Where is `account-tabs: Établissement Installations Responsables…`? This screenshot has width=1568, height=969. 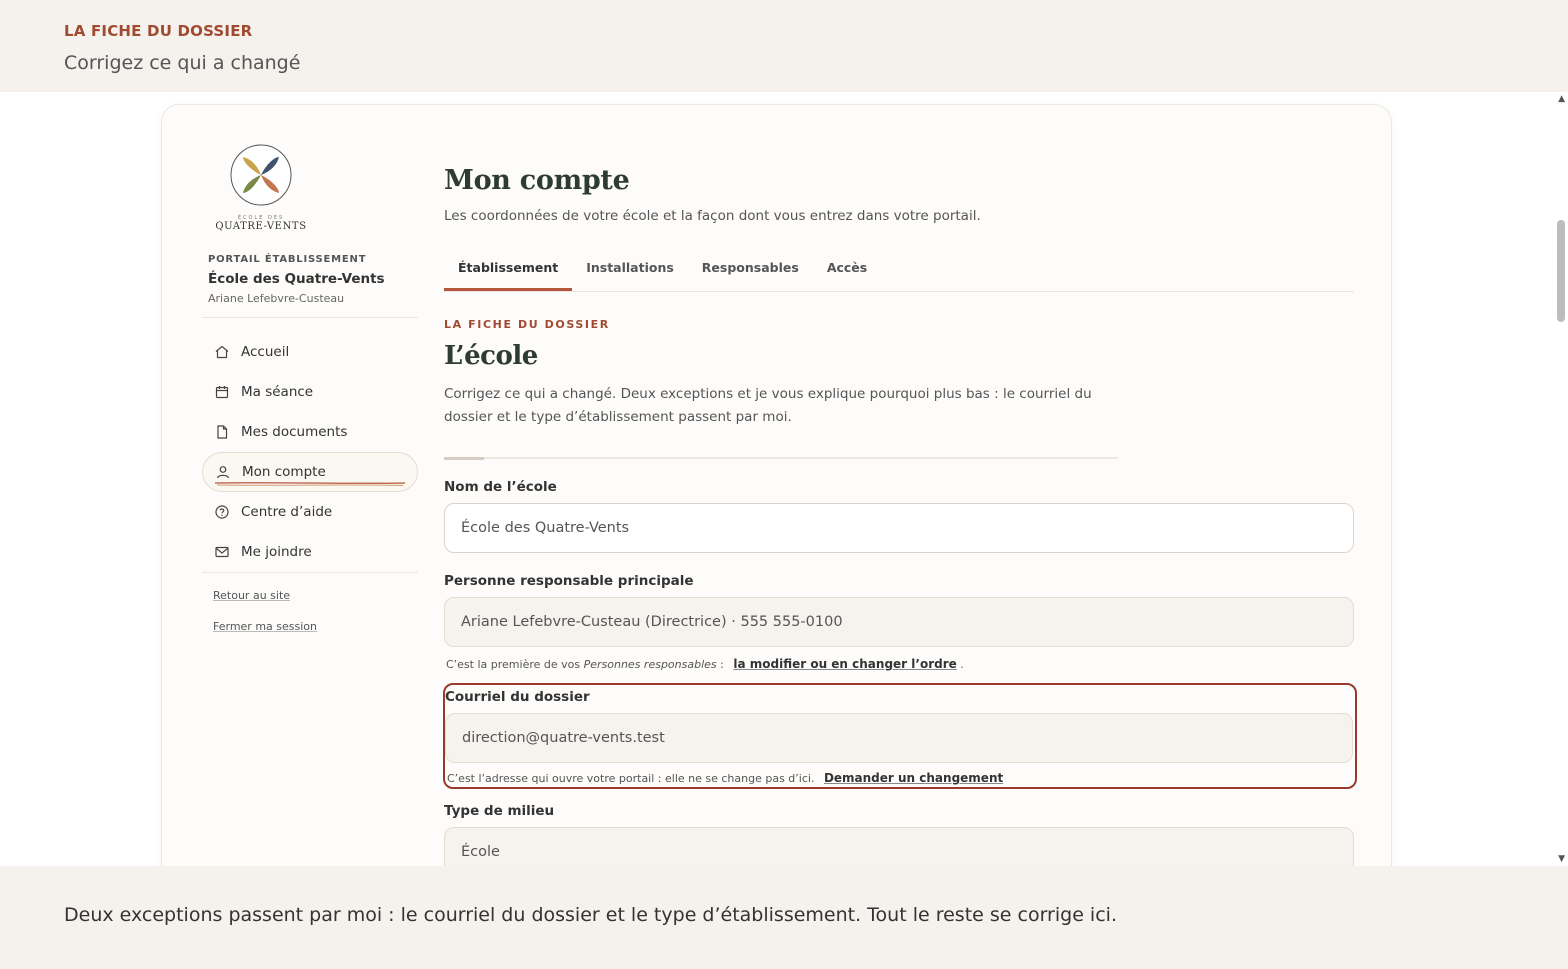 account-tabs: Établissement Installations Responsables… is located at coordinates (899, 271).